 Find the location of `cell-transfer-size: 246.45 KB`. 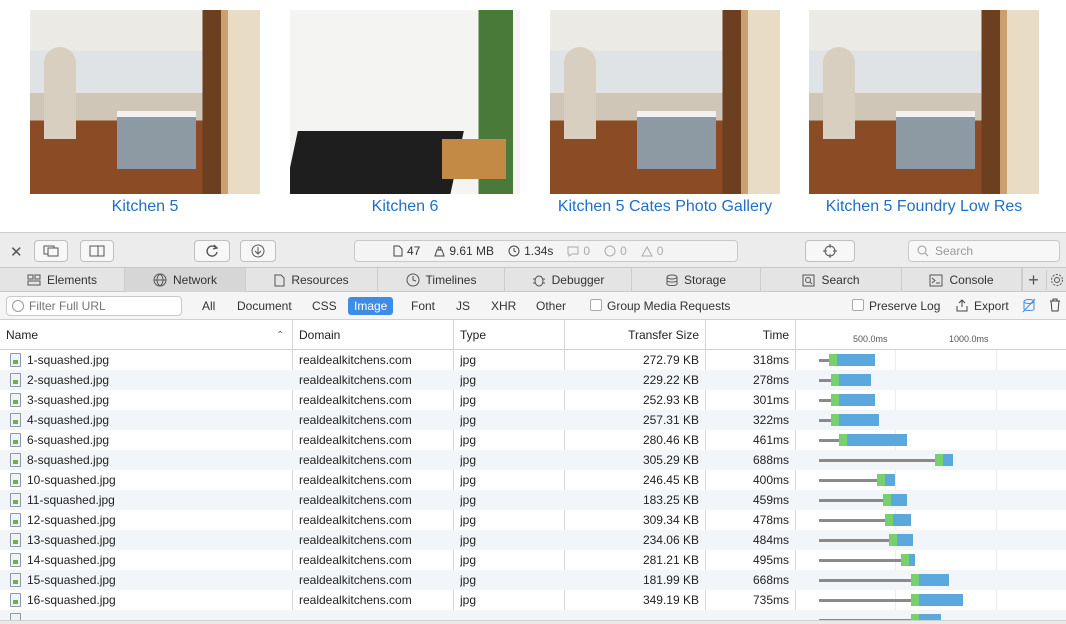

cell-transfer-size: 246.45 KB is located at coordinates (670, 480).